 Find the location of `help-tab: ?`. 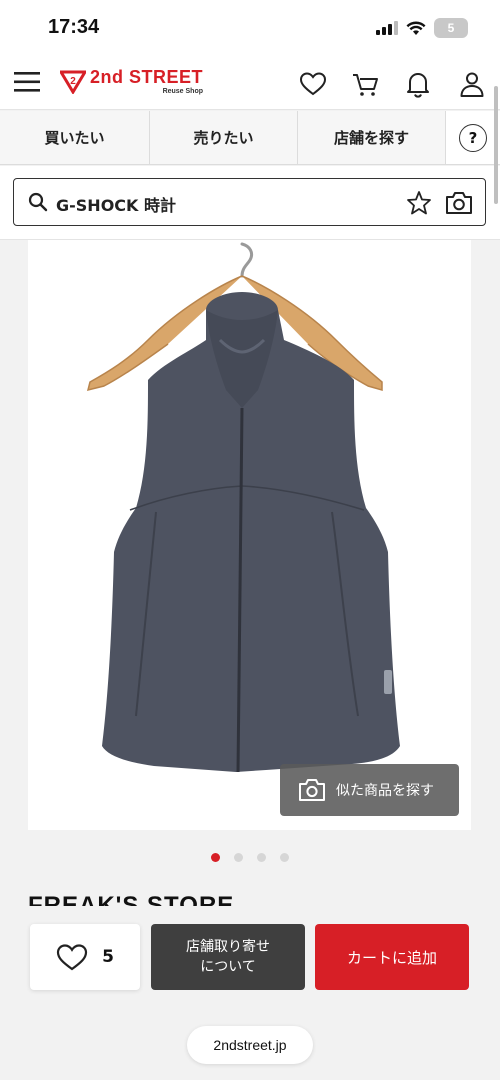

help-tab: ? is located at coordinates (473, 137).